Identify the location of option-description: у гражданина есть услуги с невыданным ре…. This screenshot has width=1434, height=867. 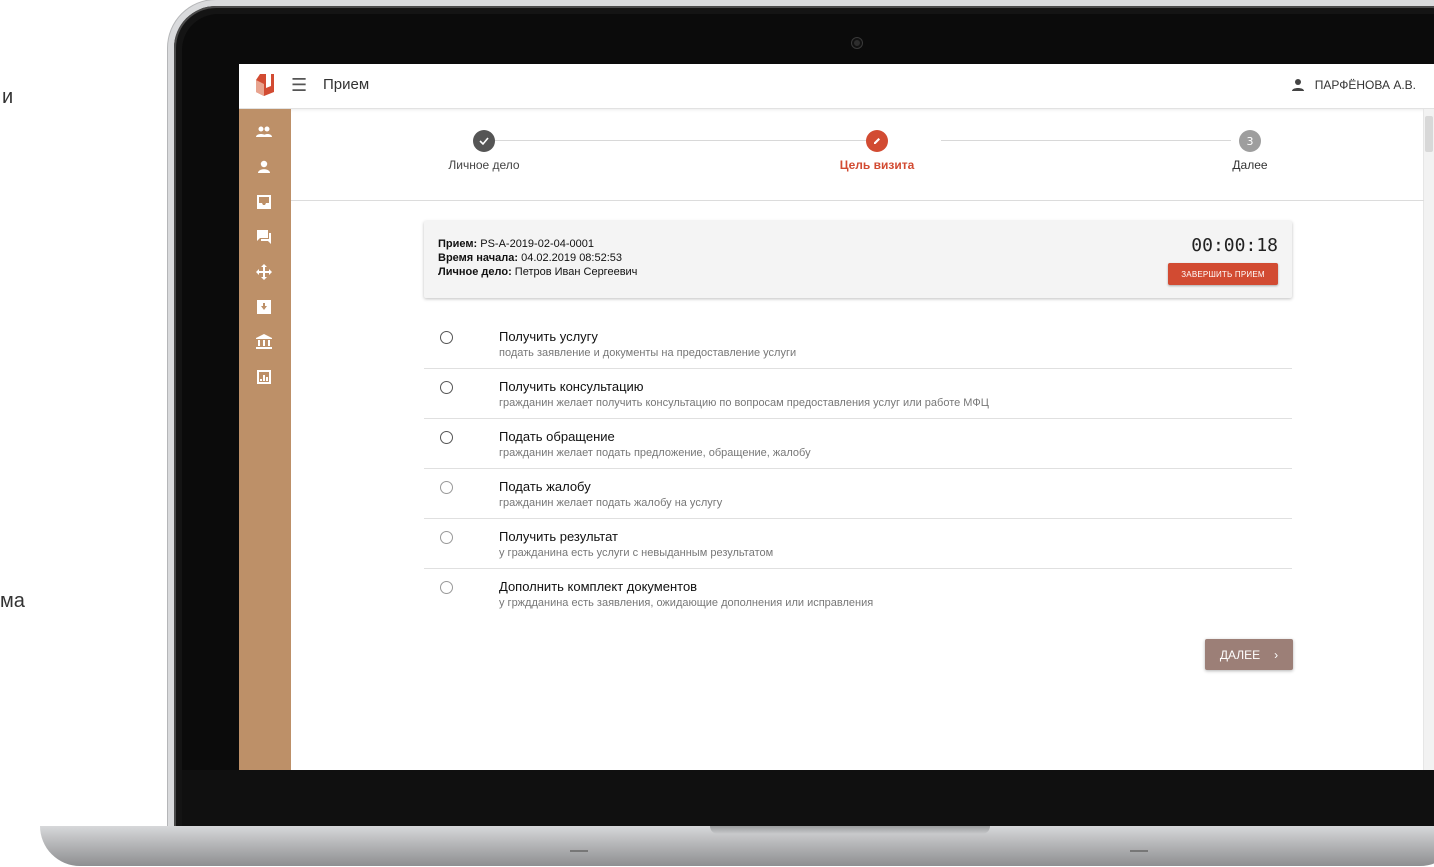
(636, 553).